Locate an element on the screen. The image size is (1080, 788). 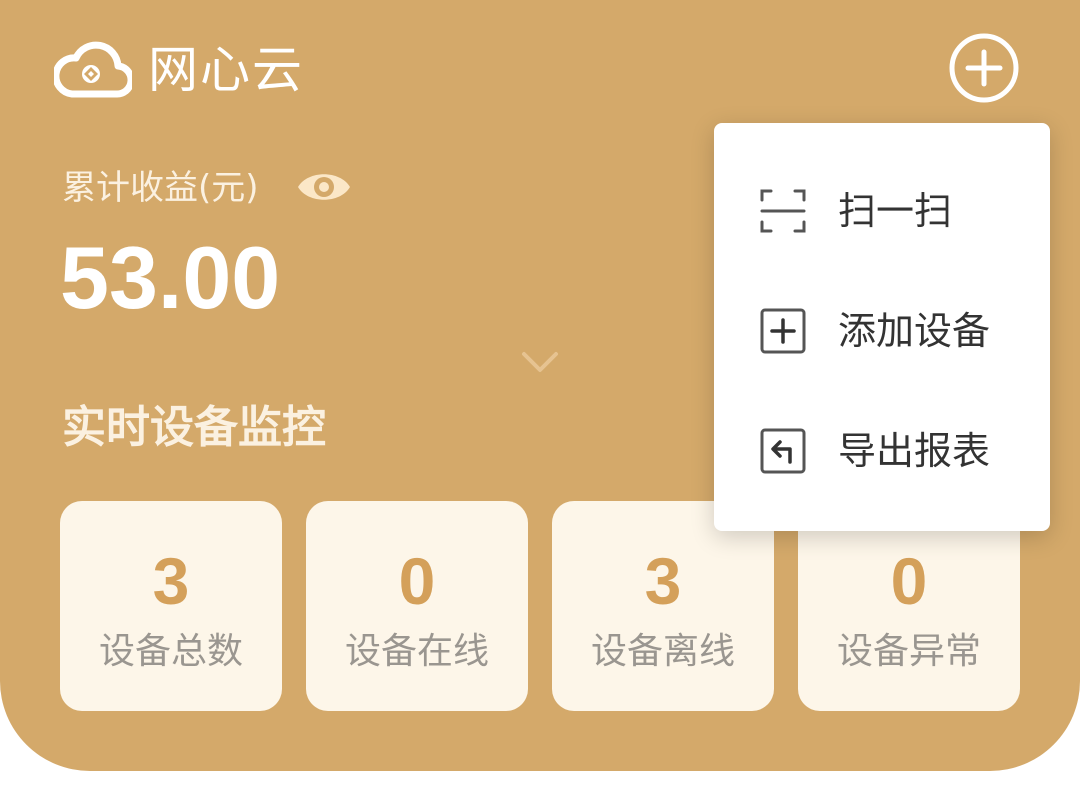
chevron-down-icon is located at coordinates (540, 362).